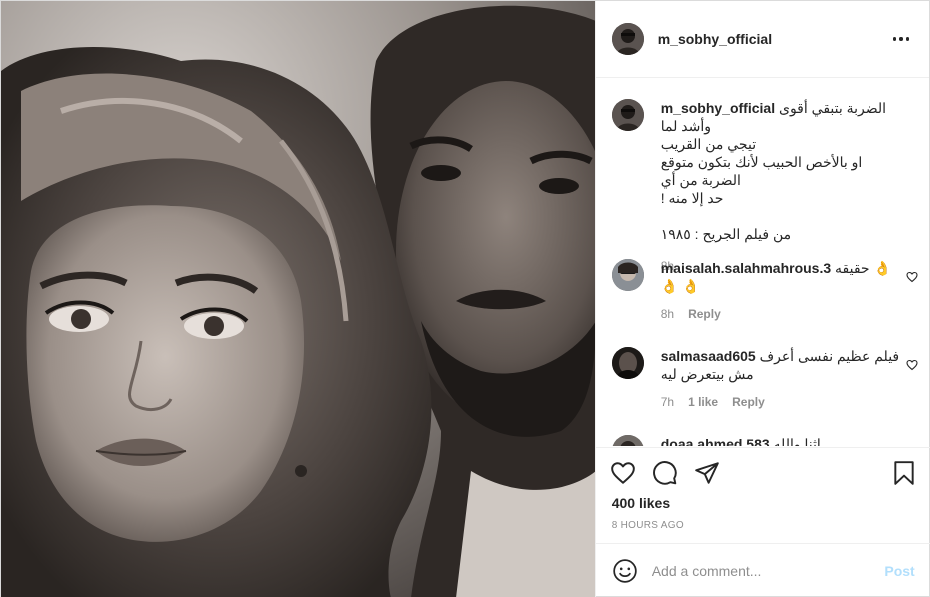 Image resolution: width=930 pixels, height=597 pixels. I want to click on bookmark-icon, so click(904, 473).